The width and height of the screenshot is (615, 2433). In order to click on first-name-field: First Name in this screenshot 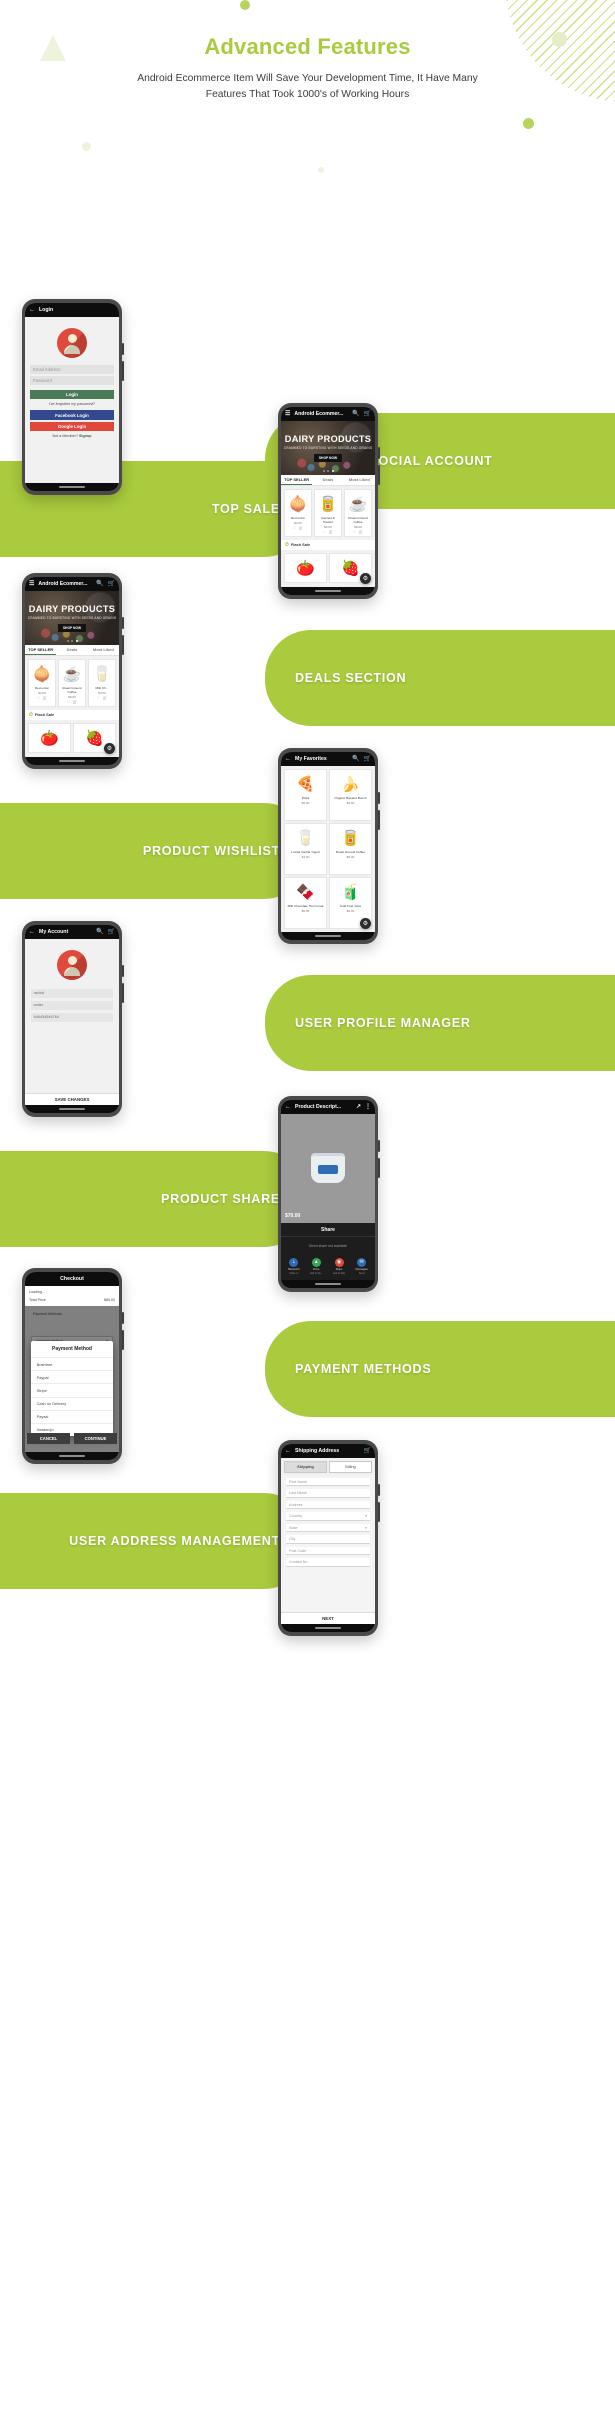, I will do `click(328, 1482)`.